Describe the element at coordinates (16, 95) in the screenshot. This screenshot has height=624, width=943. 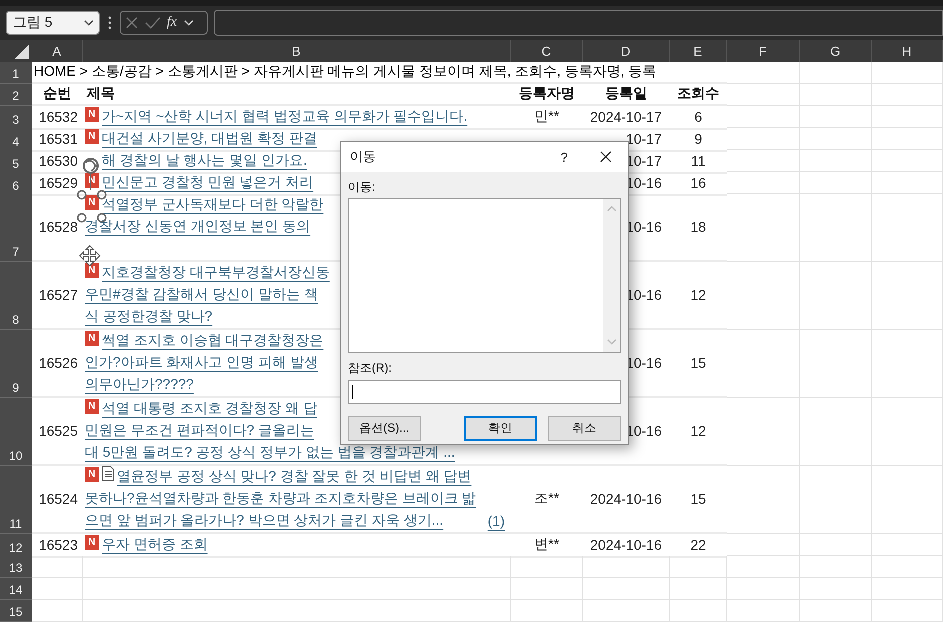
I see `row-header: 2` at that location.